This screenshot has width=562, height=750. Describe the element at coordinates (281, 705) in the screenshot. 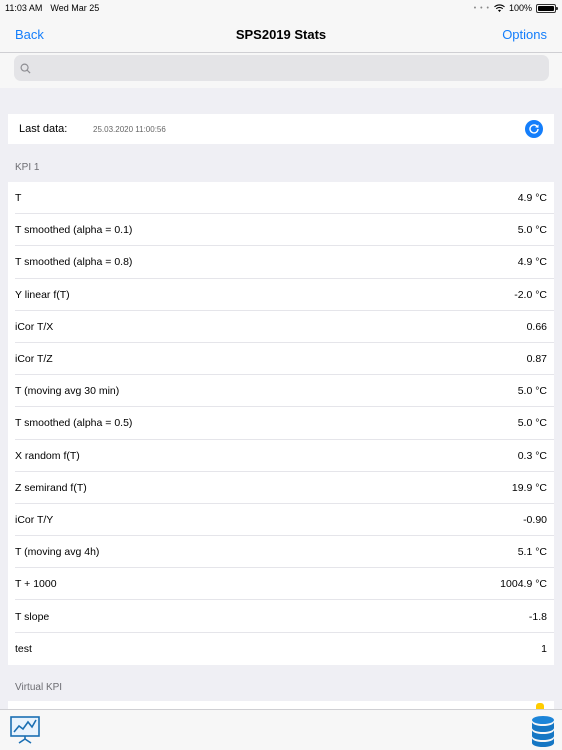

I see `virtual-kpi-table-peek` at that location.